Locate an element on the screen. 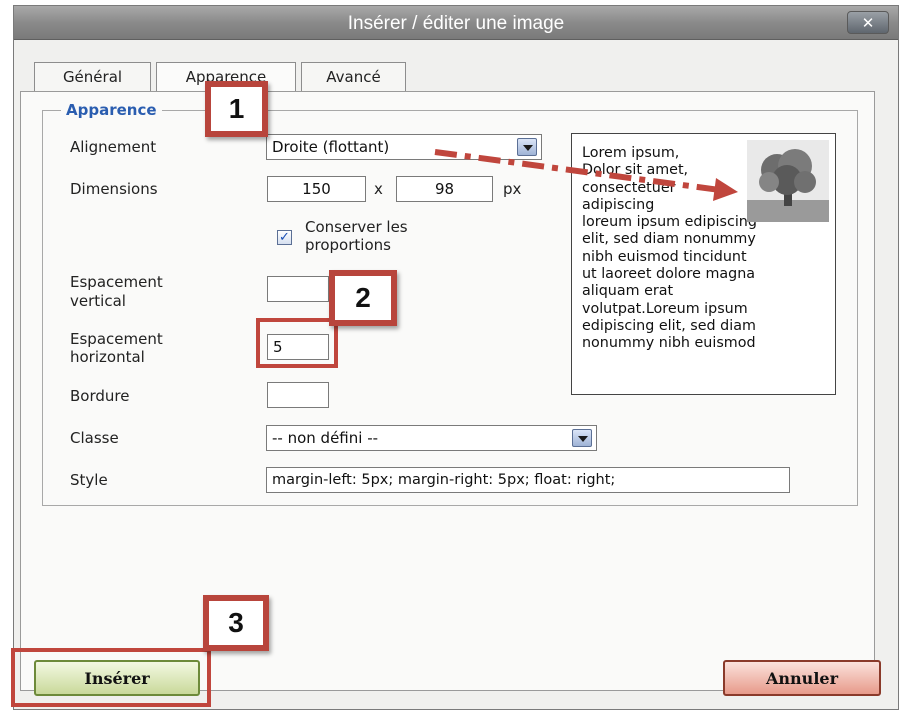 The width and height of the screenshot is (900, 713). espacement-vertical-input is located at coordinates (298, 289).